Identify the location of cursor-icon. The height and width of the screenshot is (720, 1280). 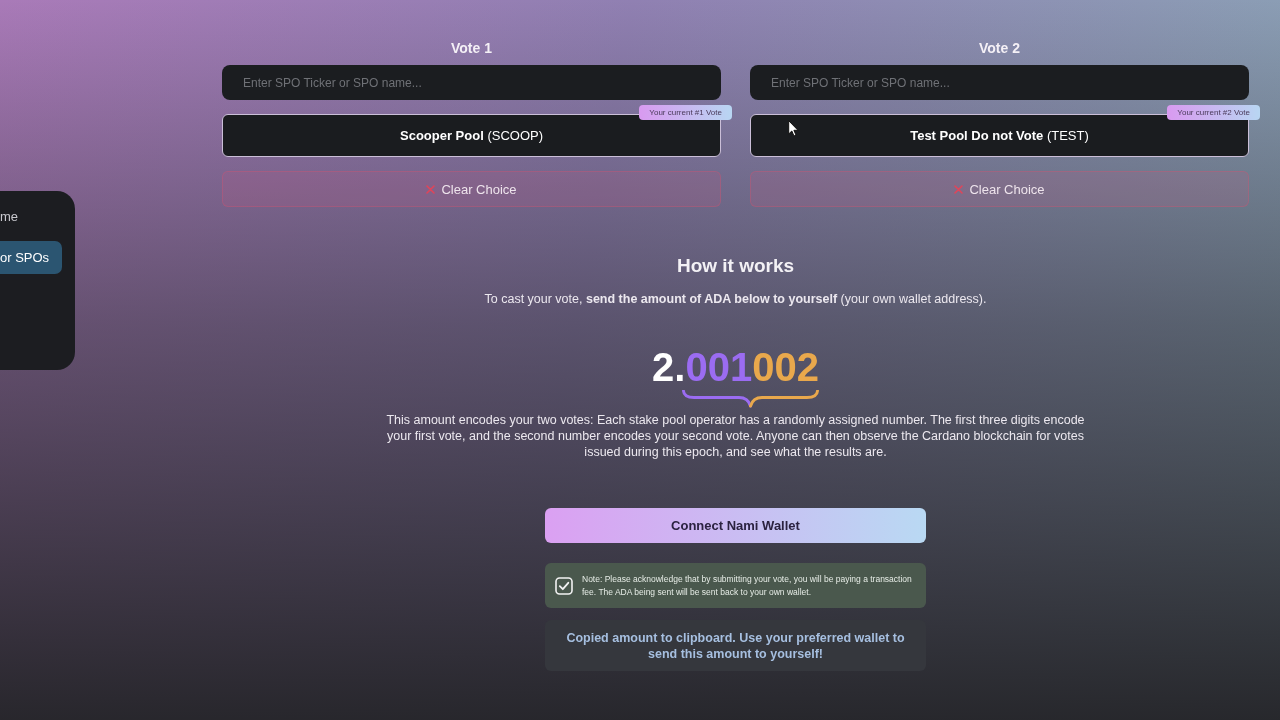
(793, 128).